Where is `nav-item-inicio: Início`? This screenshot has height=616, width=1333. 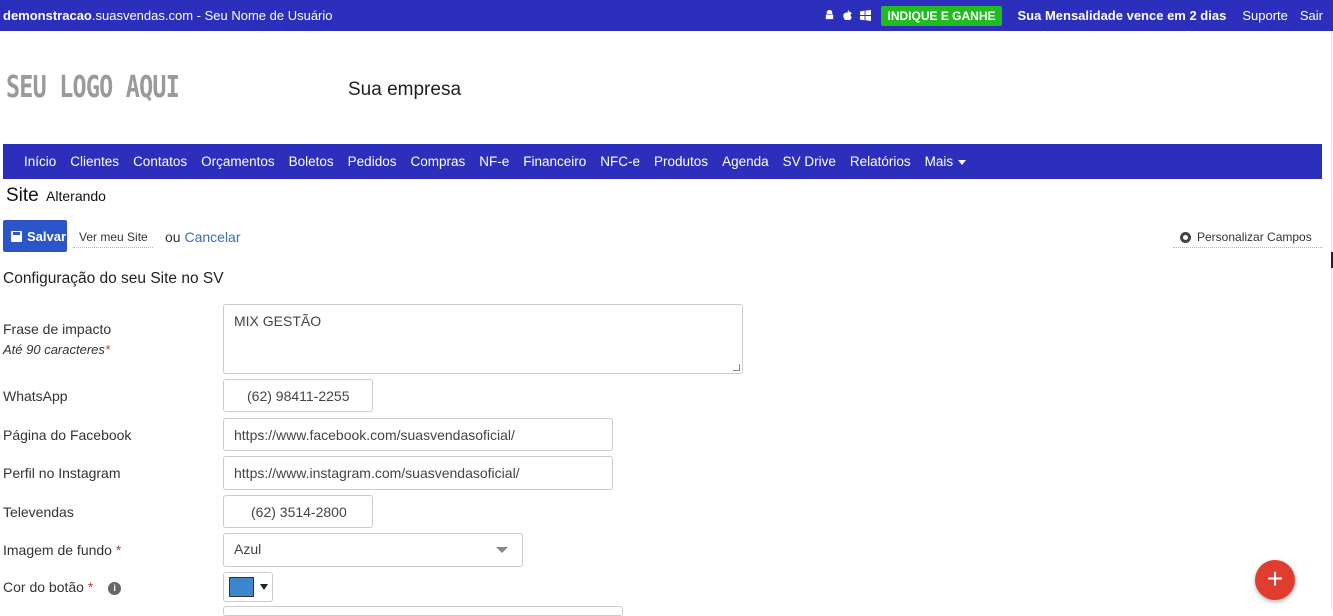
nav-item-inicio: Início is located at coordinates (40, 161).